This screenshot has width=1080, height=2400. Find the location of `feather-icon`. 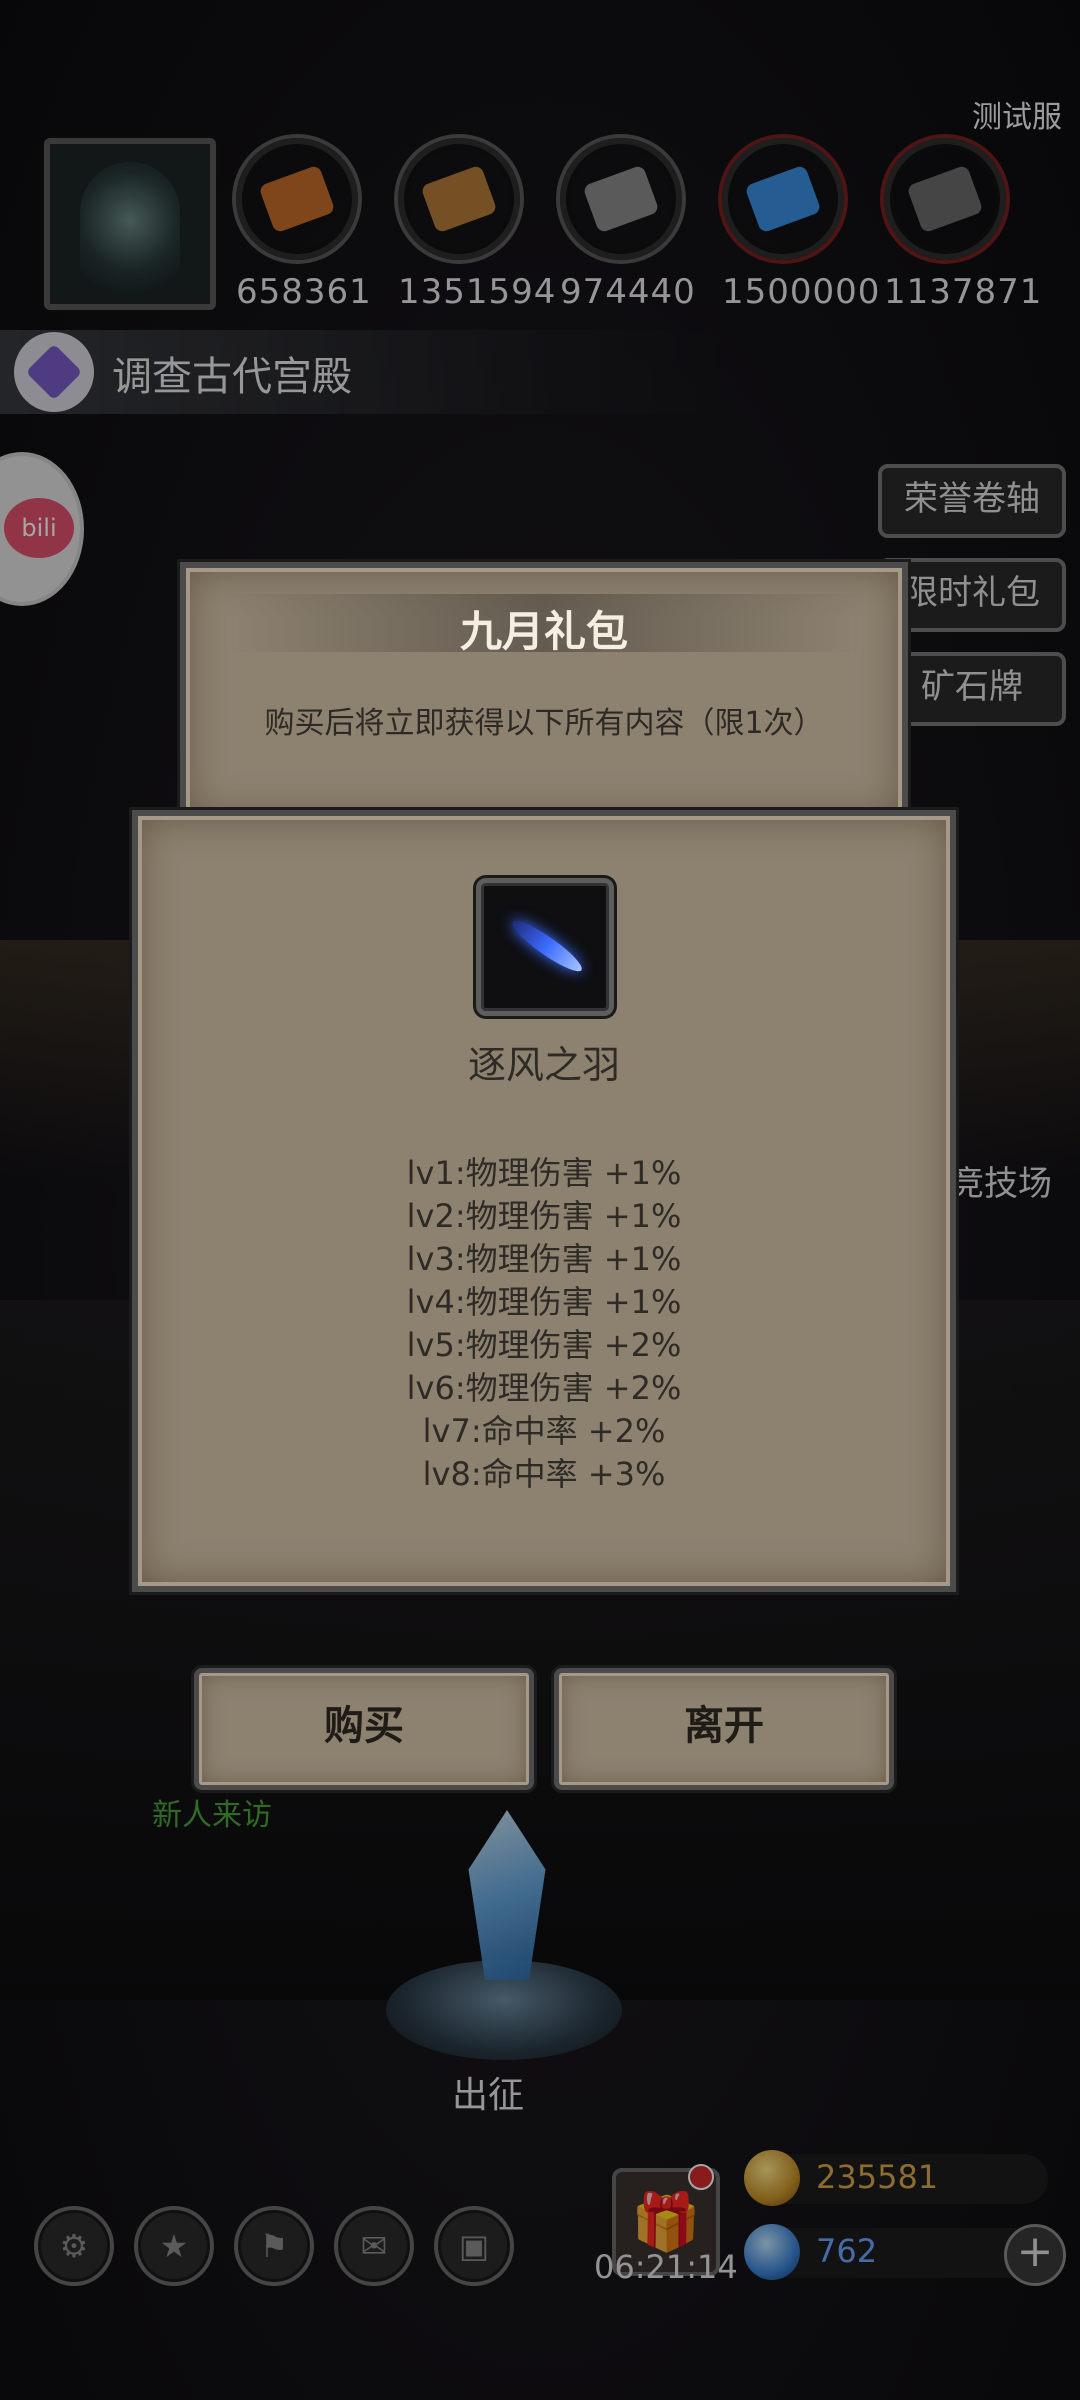

feather-icon is located at coordinates (547, 946).